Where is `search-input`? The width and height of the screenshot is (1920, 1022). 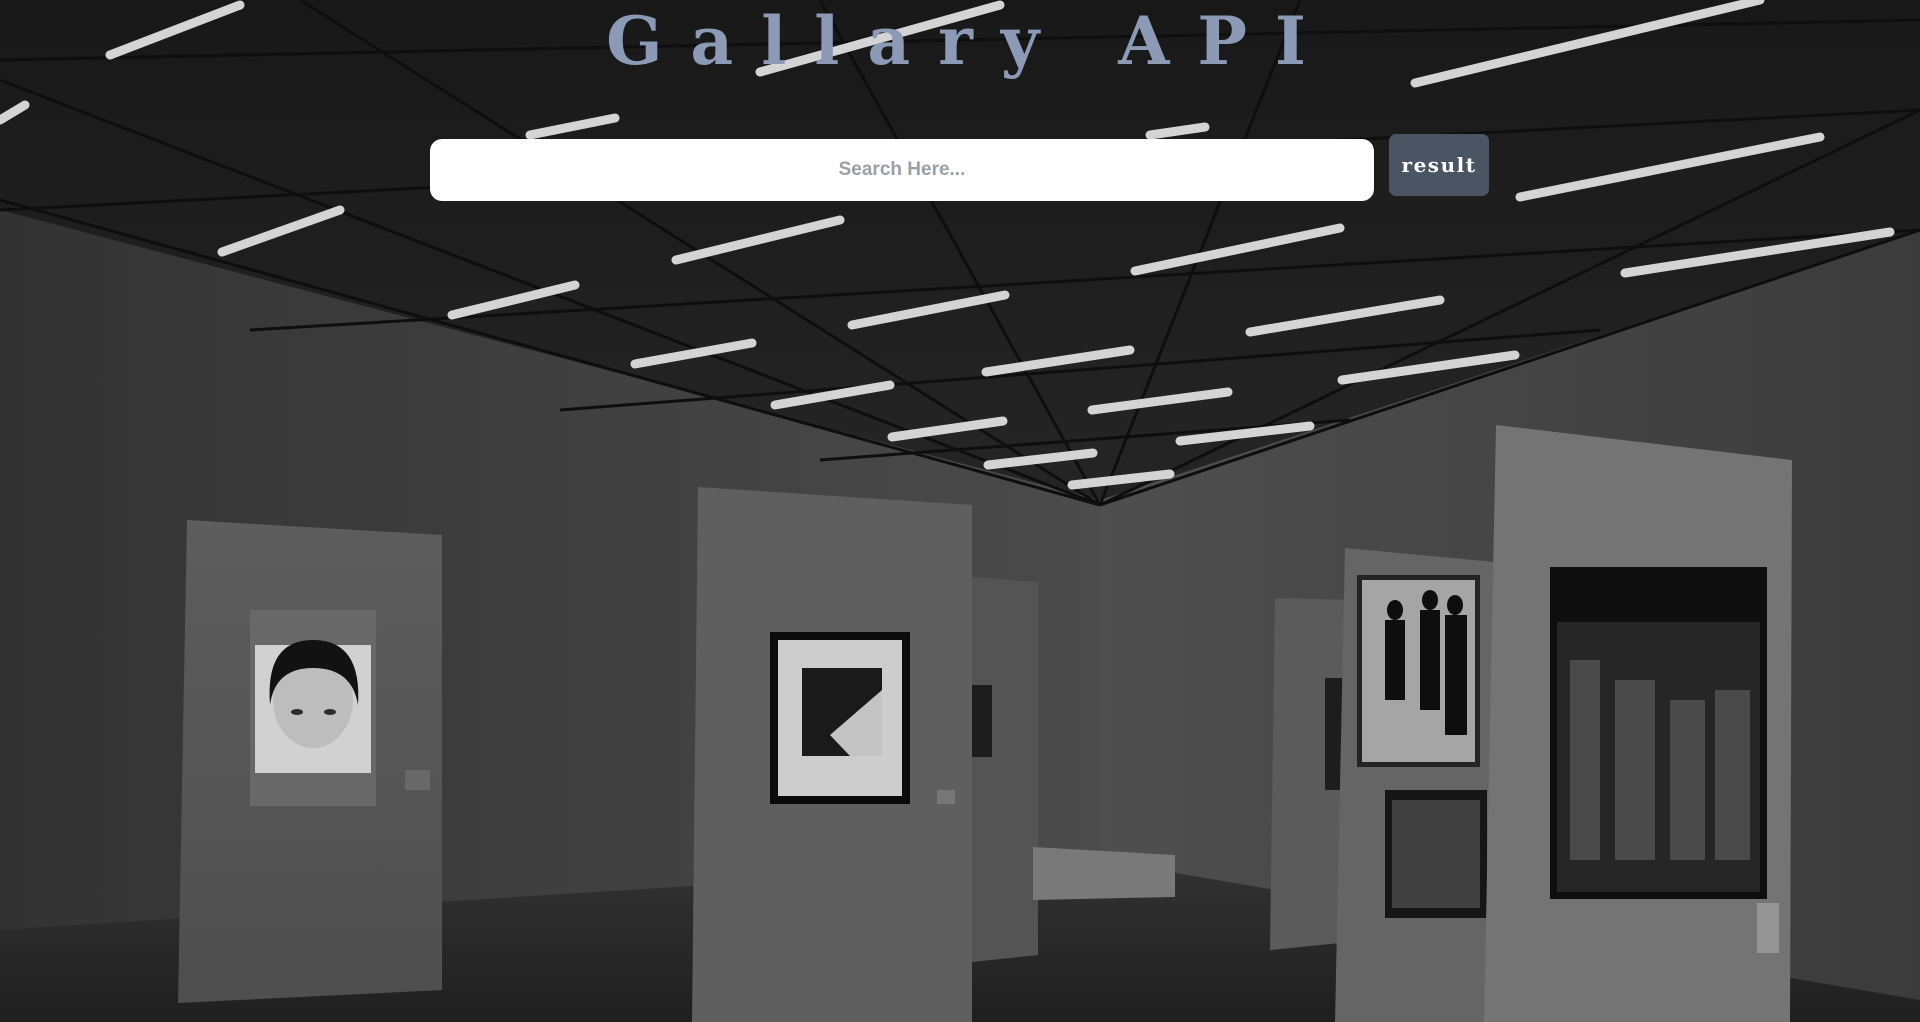
search-input is located at coordinates (902, 170).